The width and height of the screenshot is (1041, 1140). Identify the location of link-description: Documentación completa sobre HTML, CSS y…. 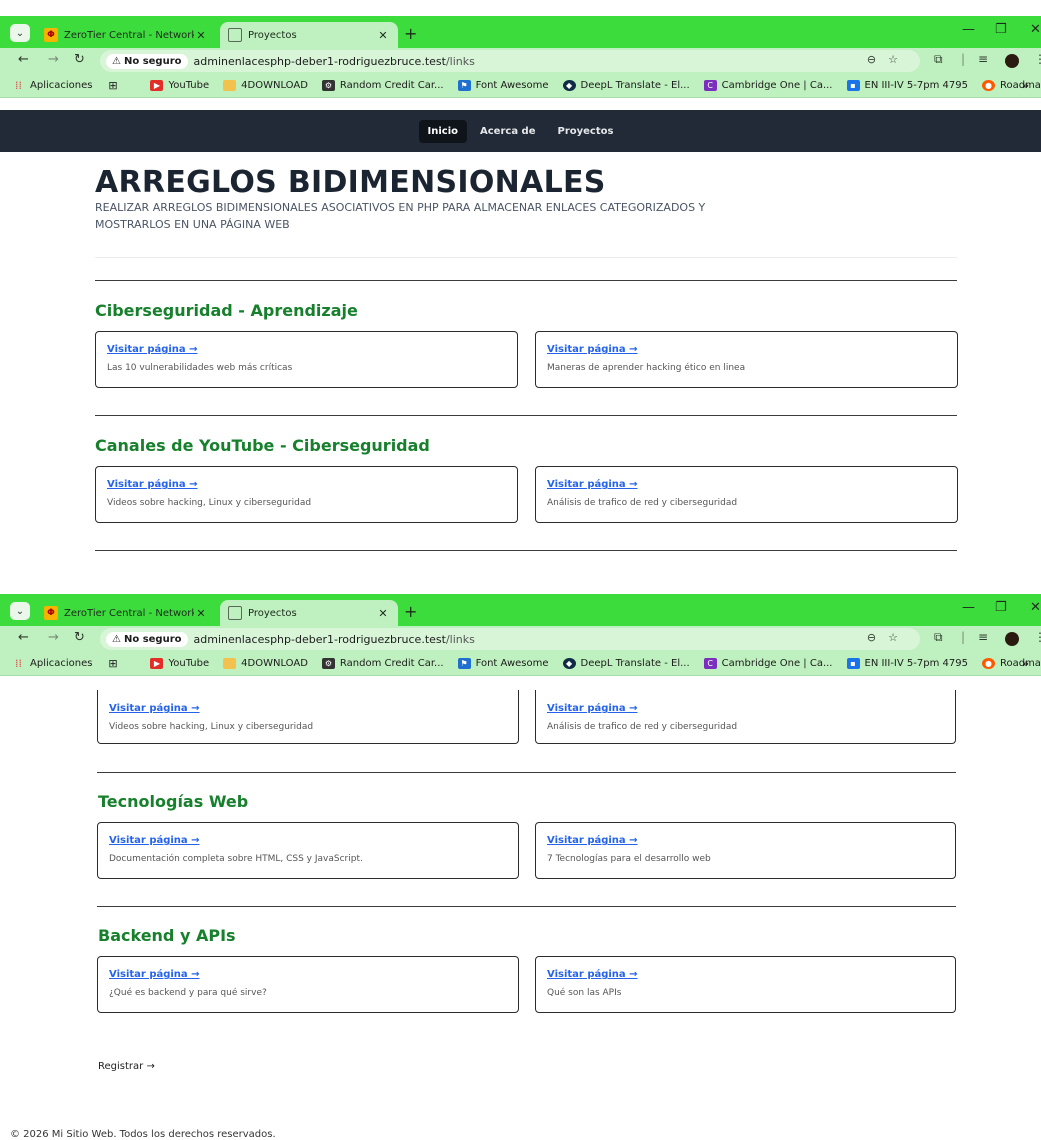
(236, 859).